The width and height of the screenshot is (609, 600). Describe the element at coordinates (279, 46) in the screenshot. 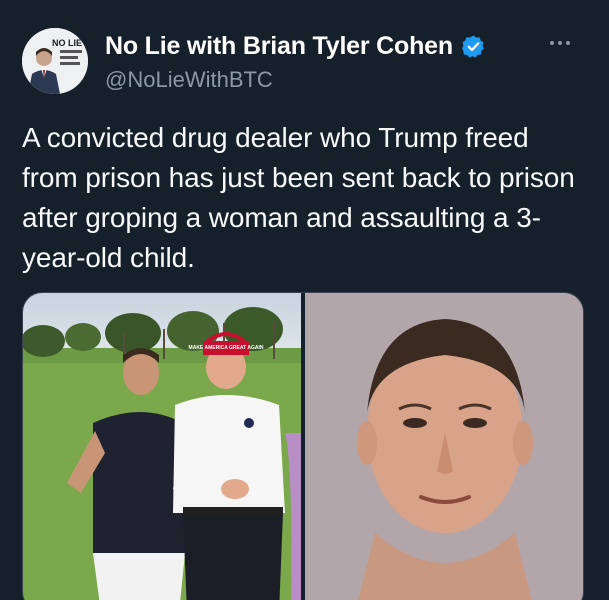

I see `display-name: No Lie with Brian Tyler Cohen` at that location.